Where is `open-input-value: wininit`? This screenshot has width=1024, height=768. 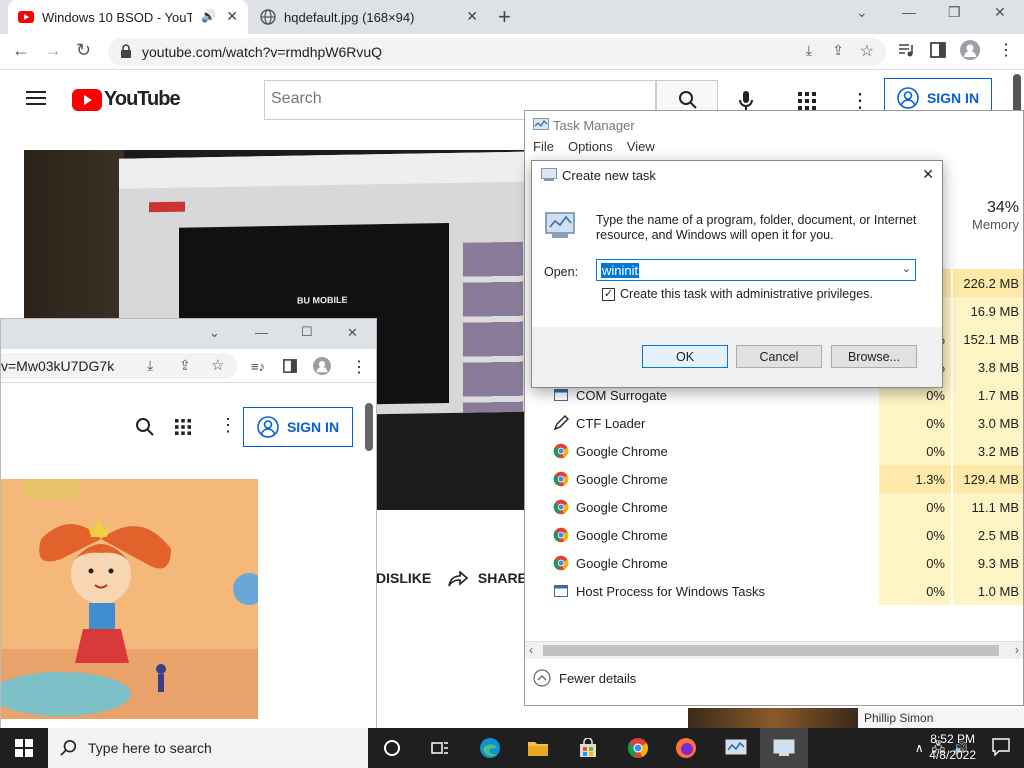
open-input-value: wininit is located at coordinates (620, 270).